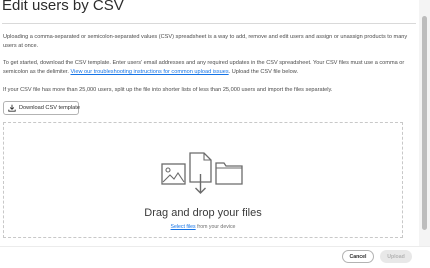 This screenshot has height=268, width=430. Describe the element at coordinates (215, 246) in the screenshot. I see `footer-divider` at that location.